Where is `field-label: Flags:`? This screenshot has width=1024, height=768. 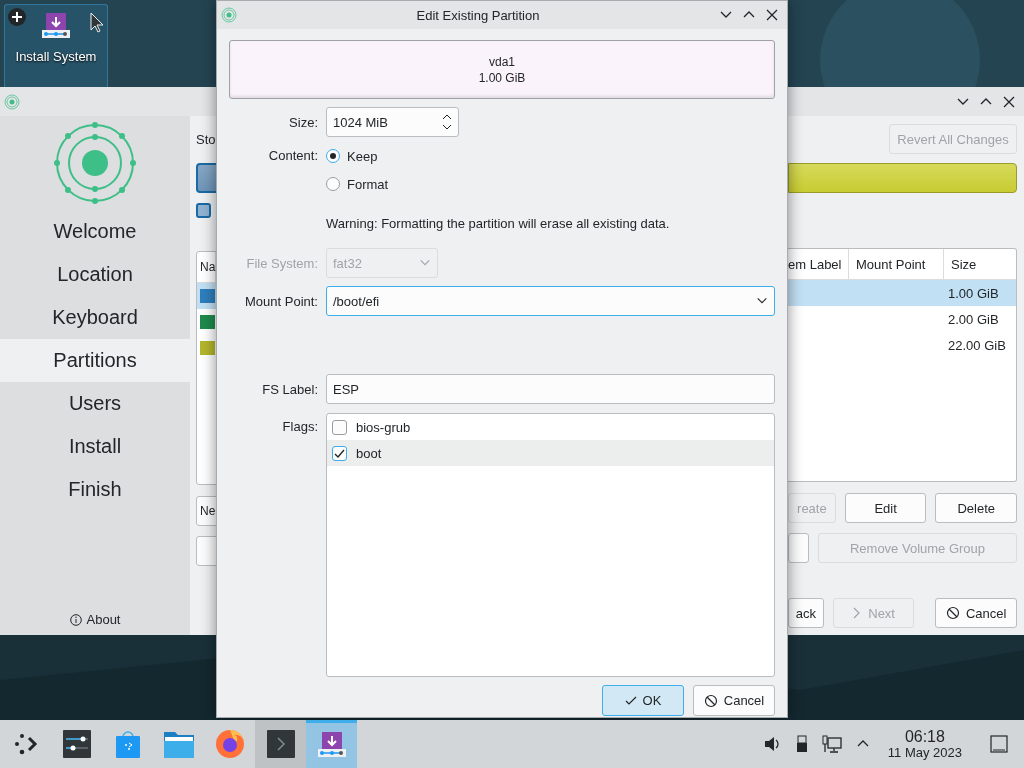 field-label: Flags: is located at coordinates (300, 427).